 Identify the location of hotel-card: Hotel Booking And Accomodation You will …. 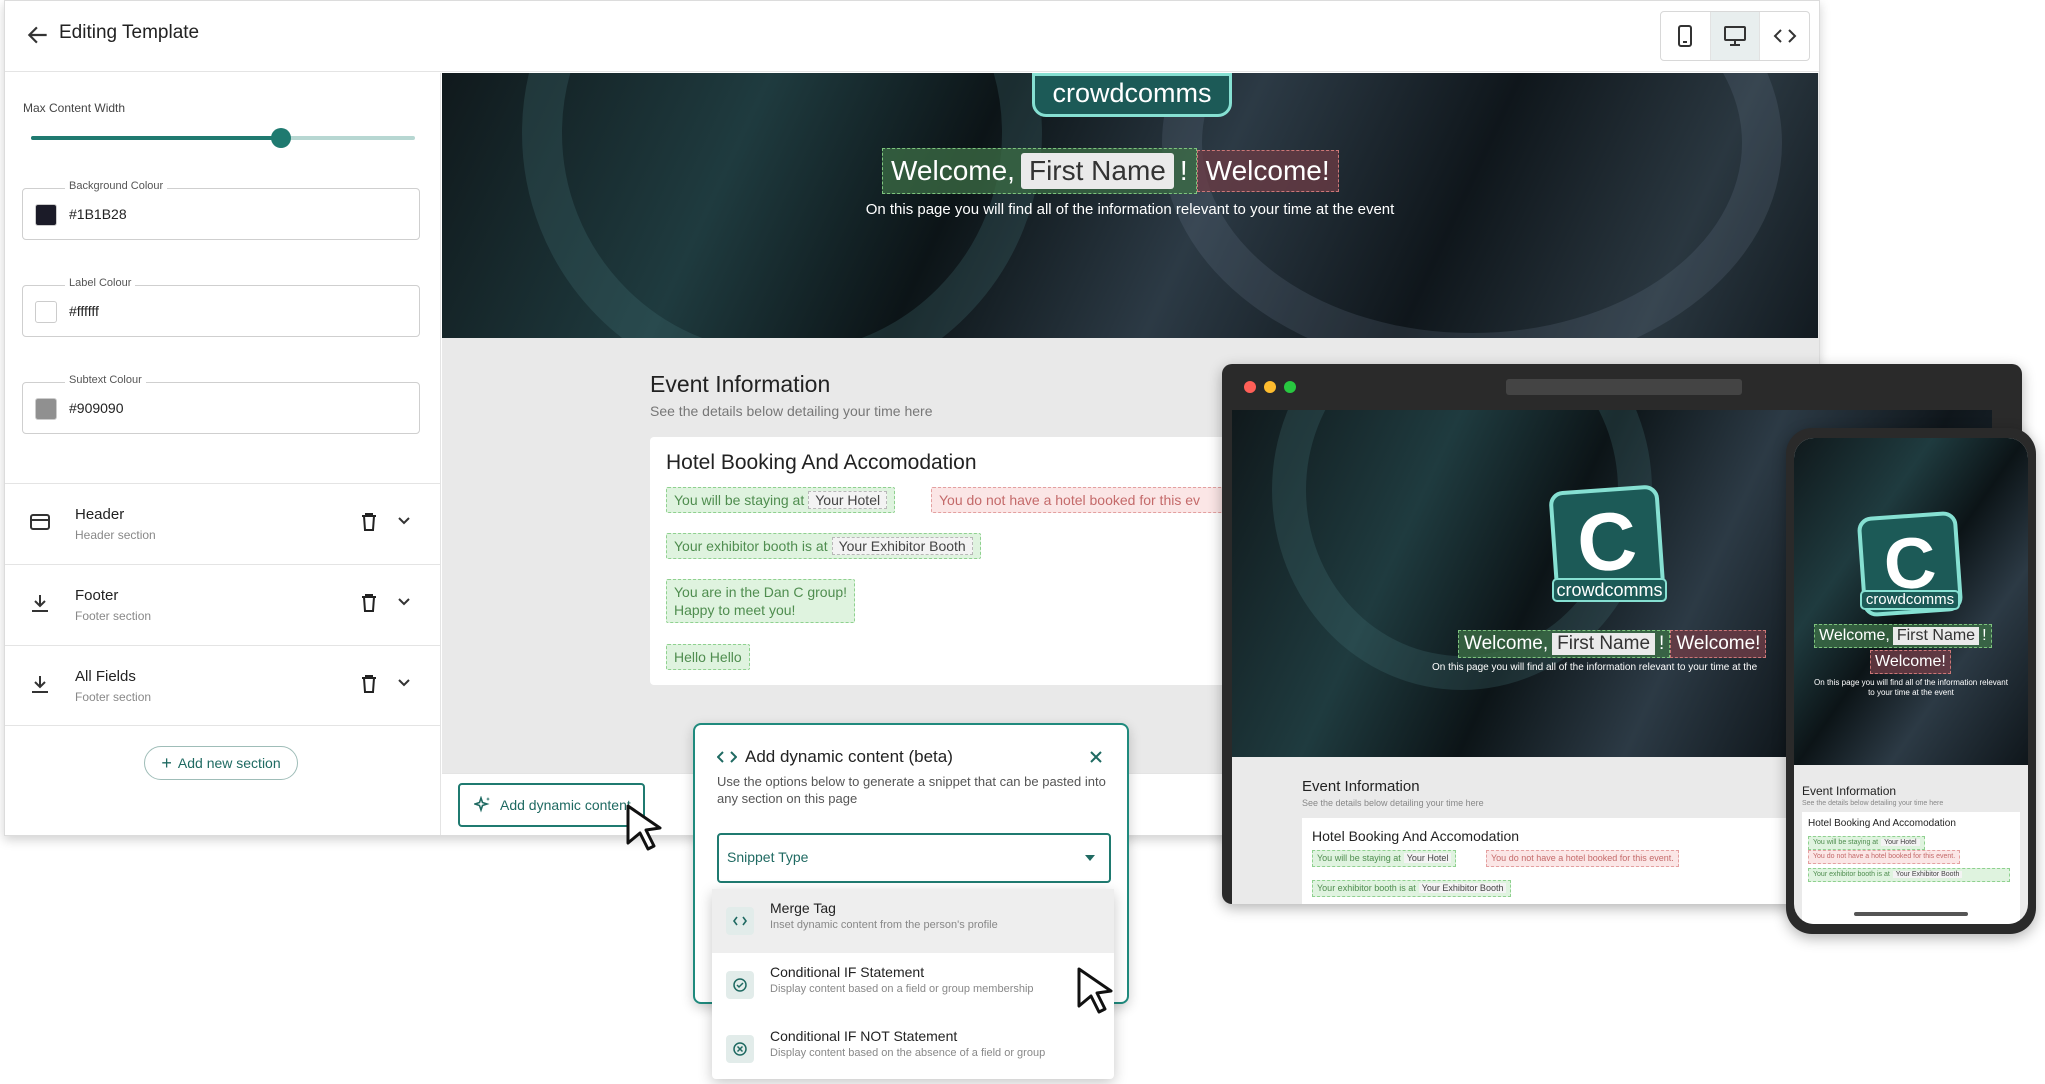
(970, 561).